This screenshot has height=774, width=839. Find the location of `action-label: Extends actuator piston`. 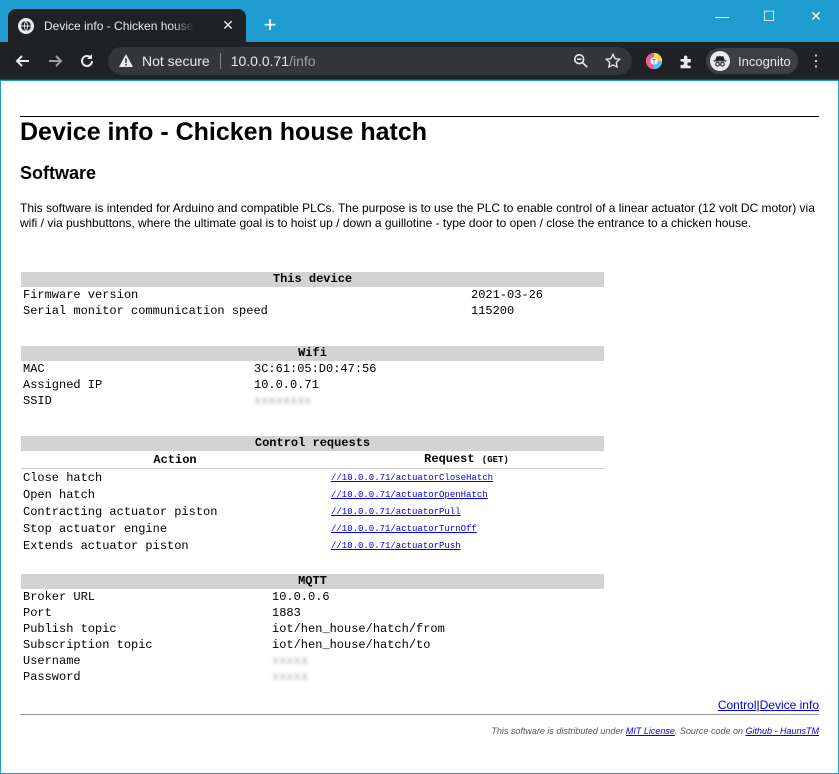

action-label: Extends actuator piston is located at coordinates (106, 545).